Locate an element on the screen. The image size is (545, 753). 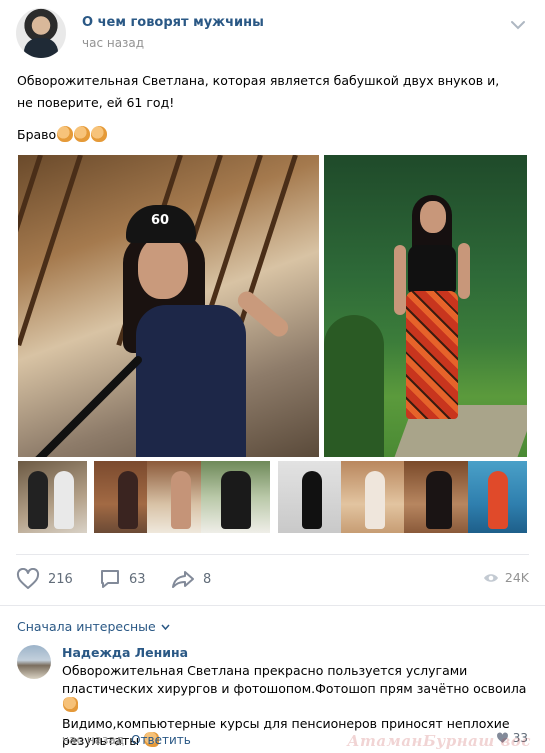
cap: 60 is located at coordinates (161, 224).